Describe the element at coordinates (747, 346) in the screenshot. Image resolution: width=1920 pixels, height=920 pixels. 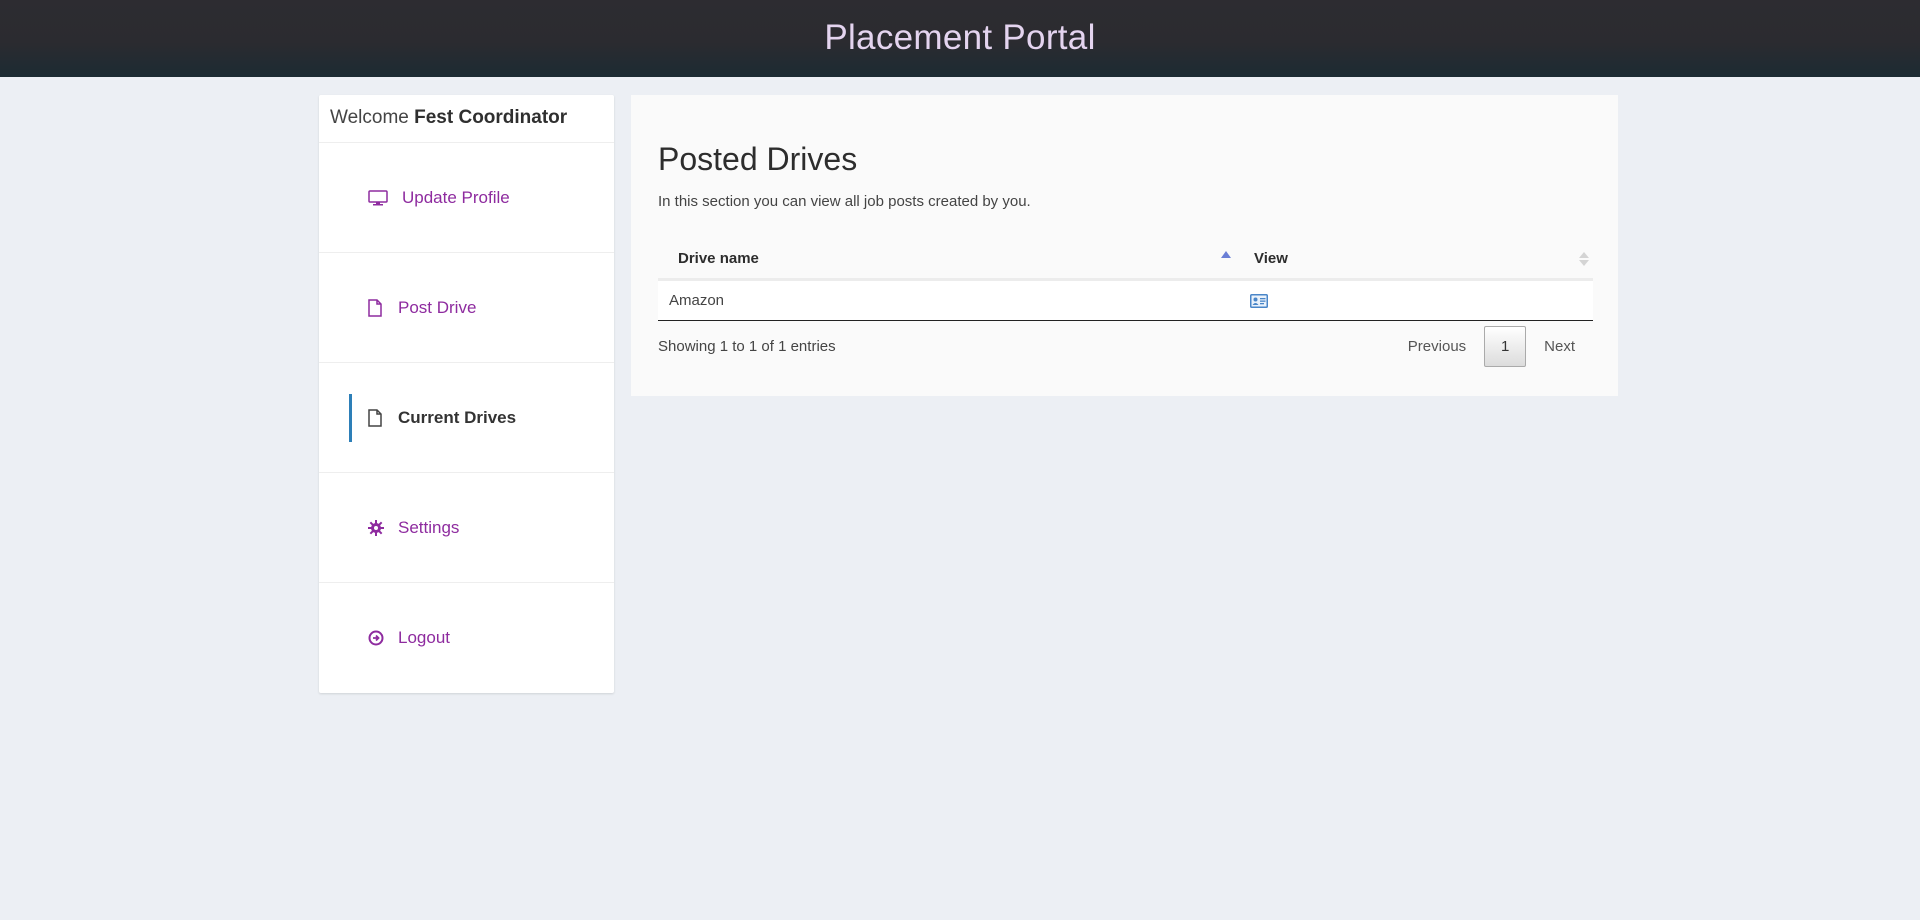
I see `table-info: Showing 1 to 1 of 1 entries` at that location.